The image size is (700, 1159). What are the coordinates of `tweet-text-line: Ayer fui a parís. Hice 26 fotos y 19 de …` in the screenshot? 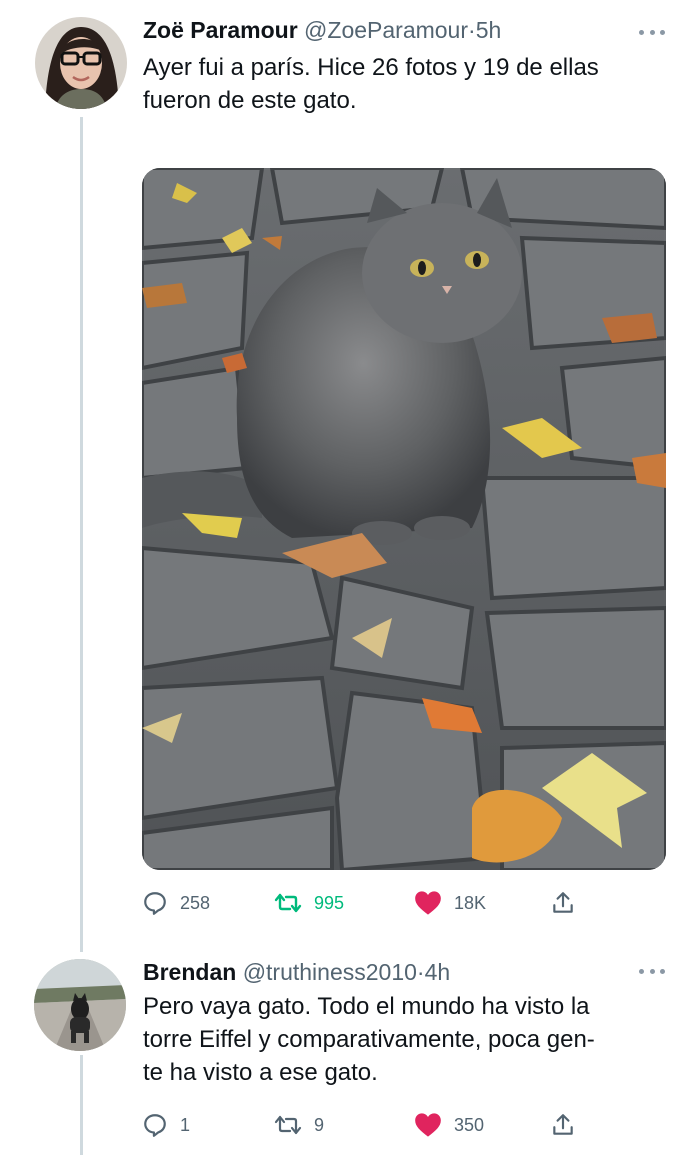 It's located at (371, 67).